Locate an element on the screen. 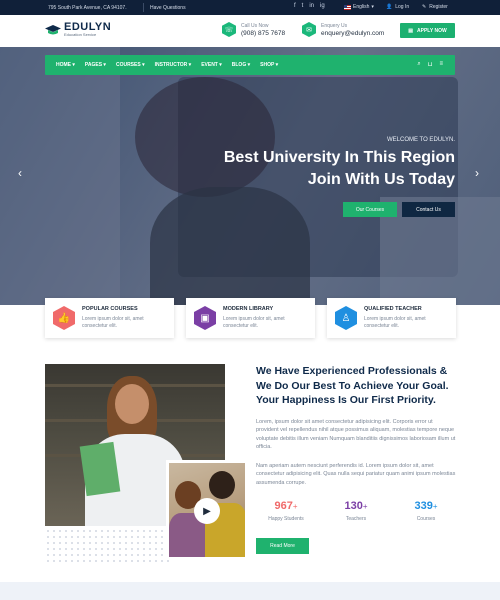 This screenshot has width=500, height=600. brand-name: EDULYN is located at coordinates (88, 27).